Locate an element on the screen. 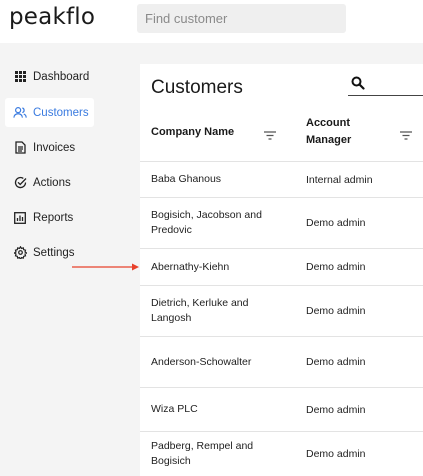  sidebar-item-label: Invoices is located at coordinates (54, 147).